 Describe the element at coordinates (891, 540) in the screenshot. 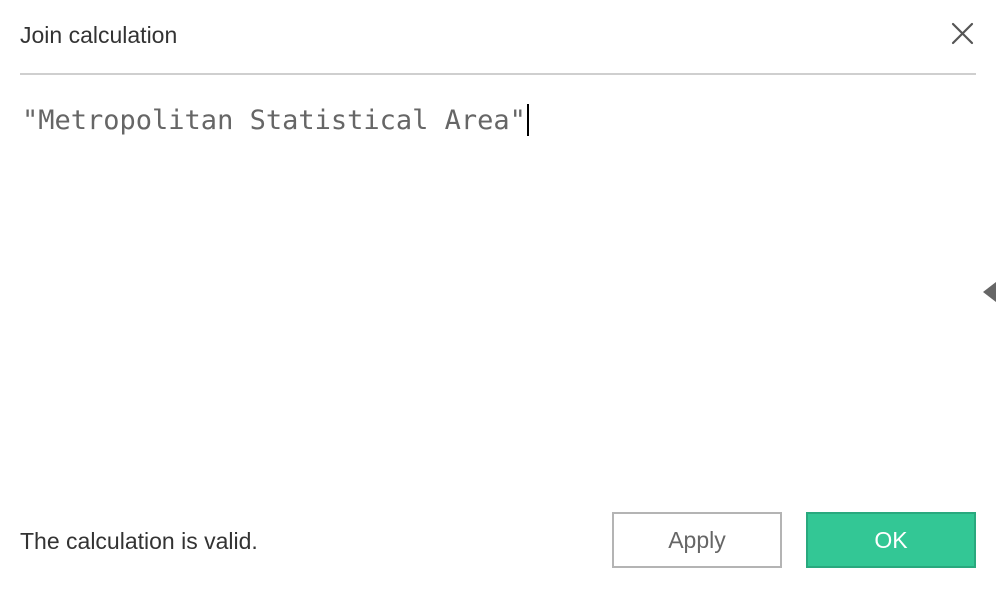

I see `ok-button: OK` at that location.